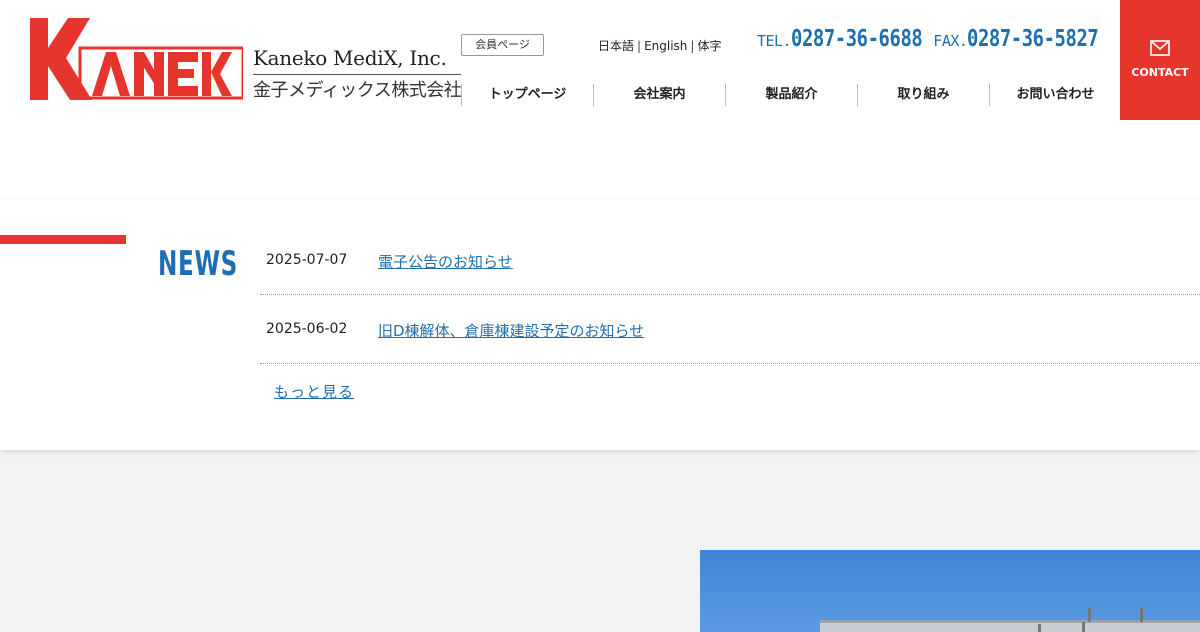  What do you see at coordinates (950, 41) in the screenshot?
I see `fax-label: FAX.` at bounding box center [950, 41].